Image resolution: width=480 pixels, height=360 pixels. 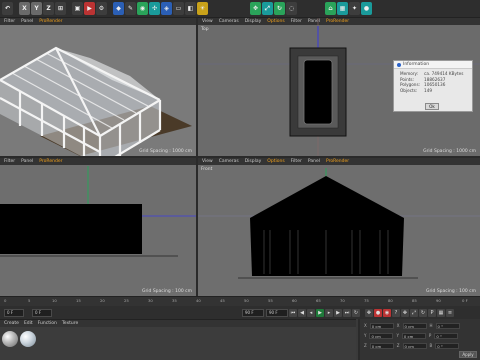 What do you see at coordinates (14, 312) in the screenshot?
I see `current-frame-field: 0 F` at bounding box center [14, 312].